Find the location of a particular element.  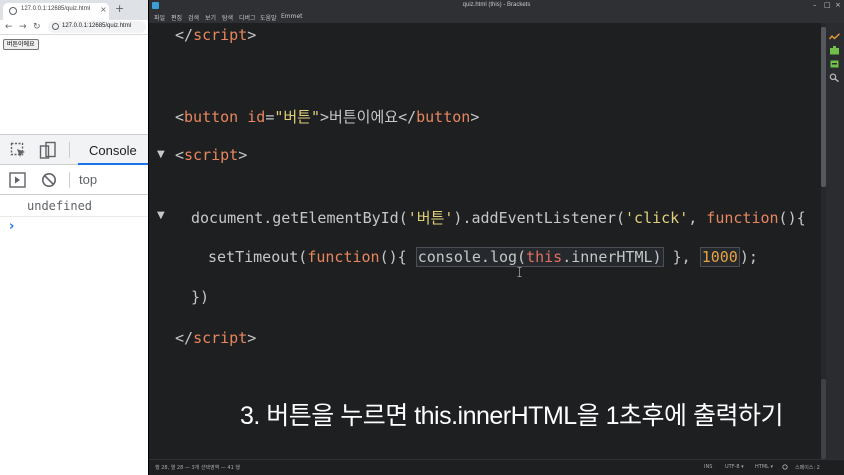

menu-navigate: 탐색 is located at coordinates (227, 17).